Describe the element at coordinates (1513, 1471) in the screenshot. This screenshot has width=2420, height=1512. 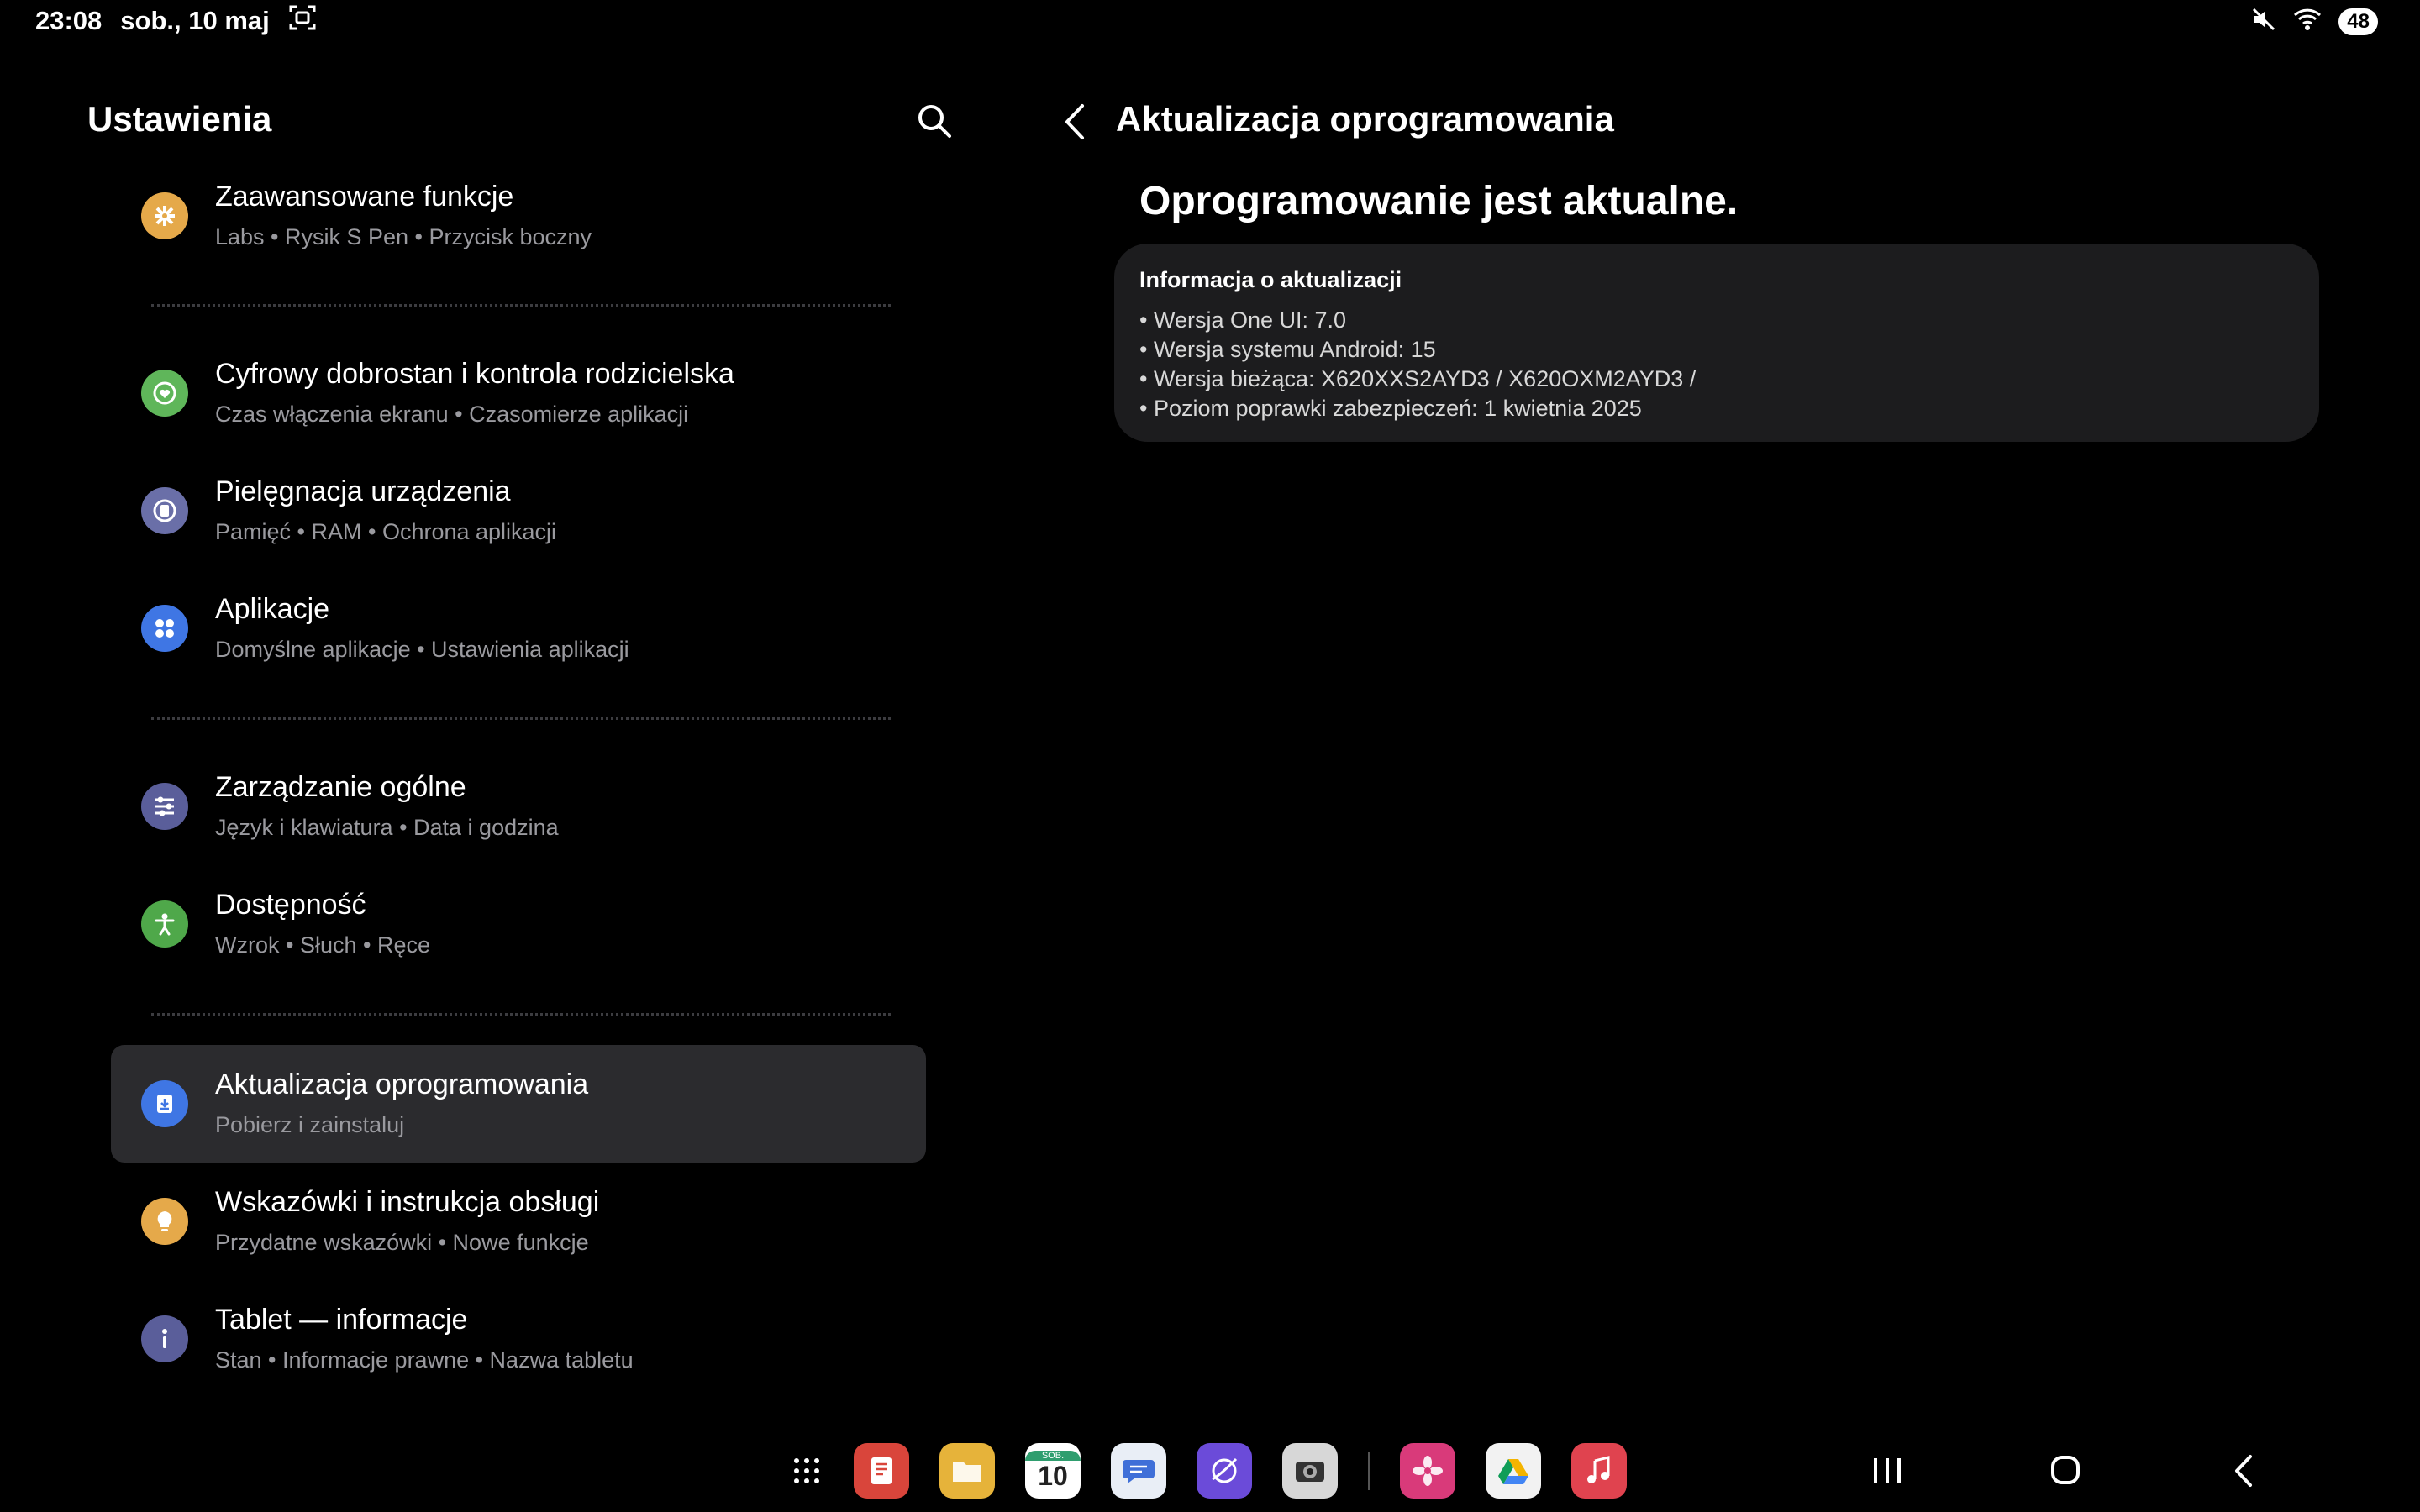
I see `drive-app-icon` at that location.